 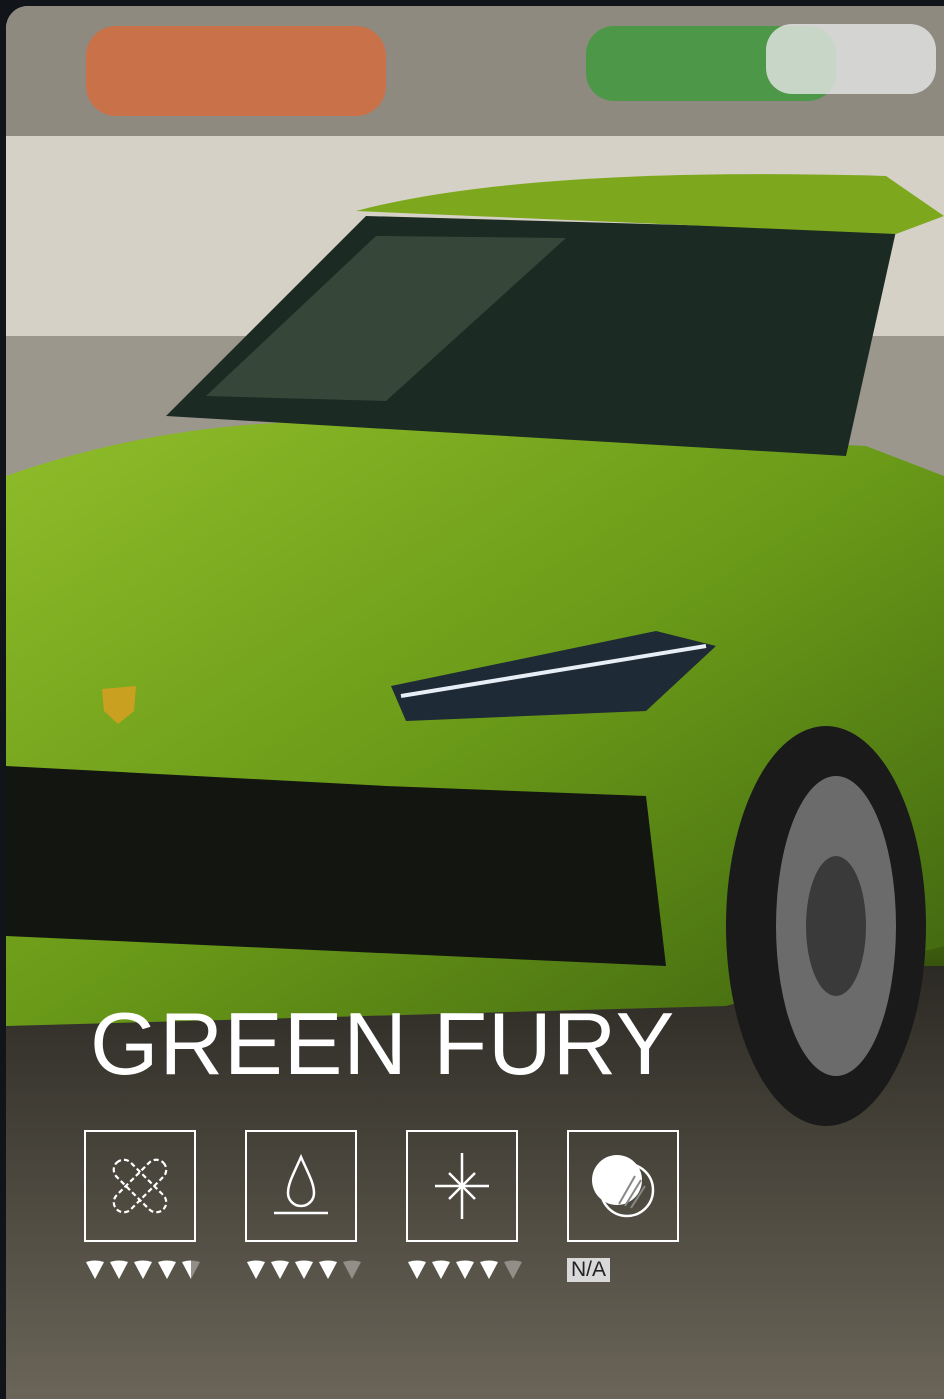 I want to click on sparkle-icon, so click(x=462, y=1186).